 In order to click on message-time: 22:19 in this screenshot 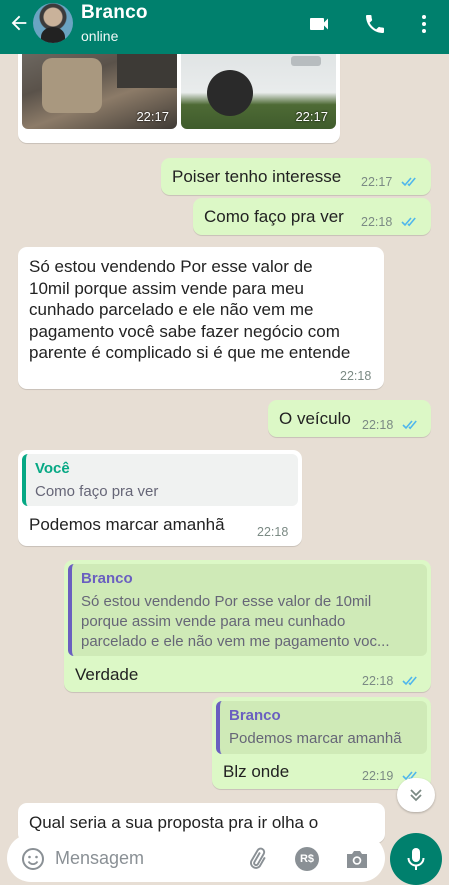, I will do `click(378, 776)`.